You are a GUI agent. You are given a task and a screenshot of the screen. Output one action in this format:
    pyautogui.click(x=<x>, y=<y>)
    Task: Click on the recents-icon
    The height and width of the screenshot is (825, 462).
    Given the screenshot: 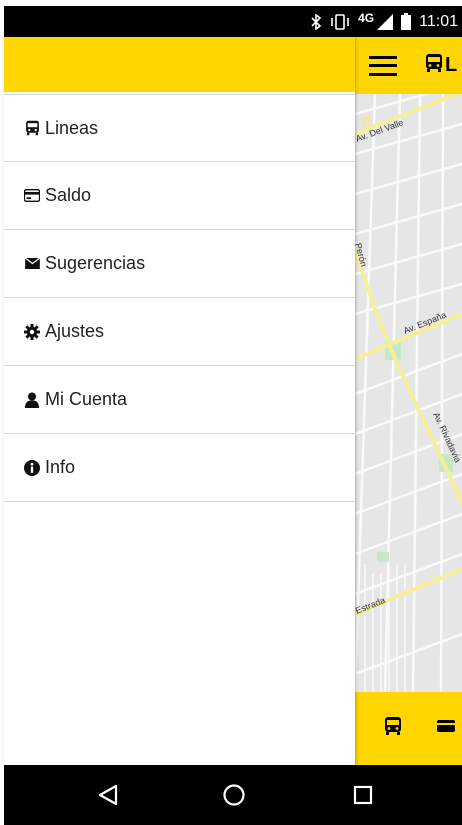 What is the action you would take?
    pyautogui.click(x=363, y=795)
    